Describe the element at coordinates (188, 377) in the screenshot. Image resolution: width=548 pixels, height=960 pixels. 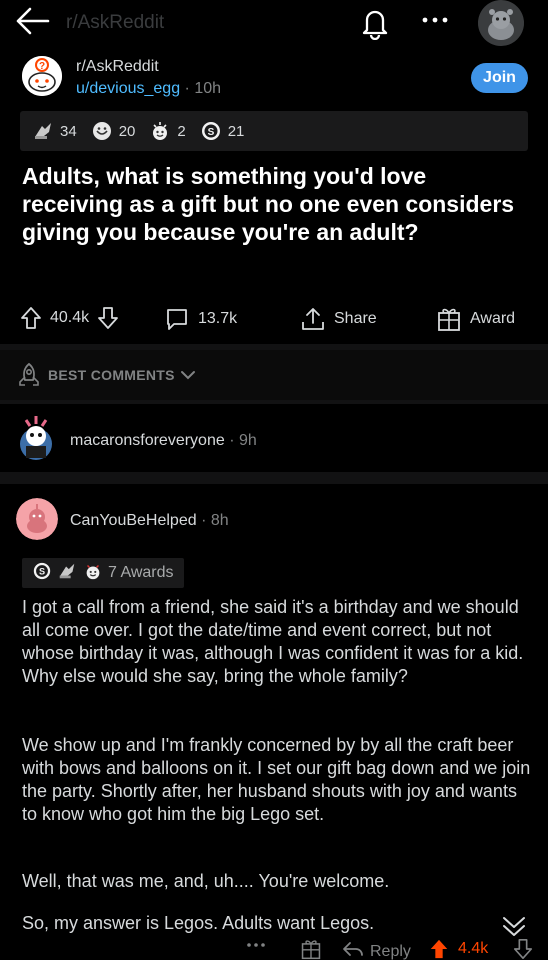
I see `chevron-down-icon` at that location.